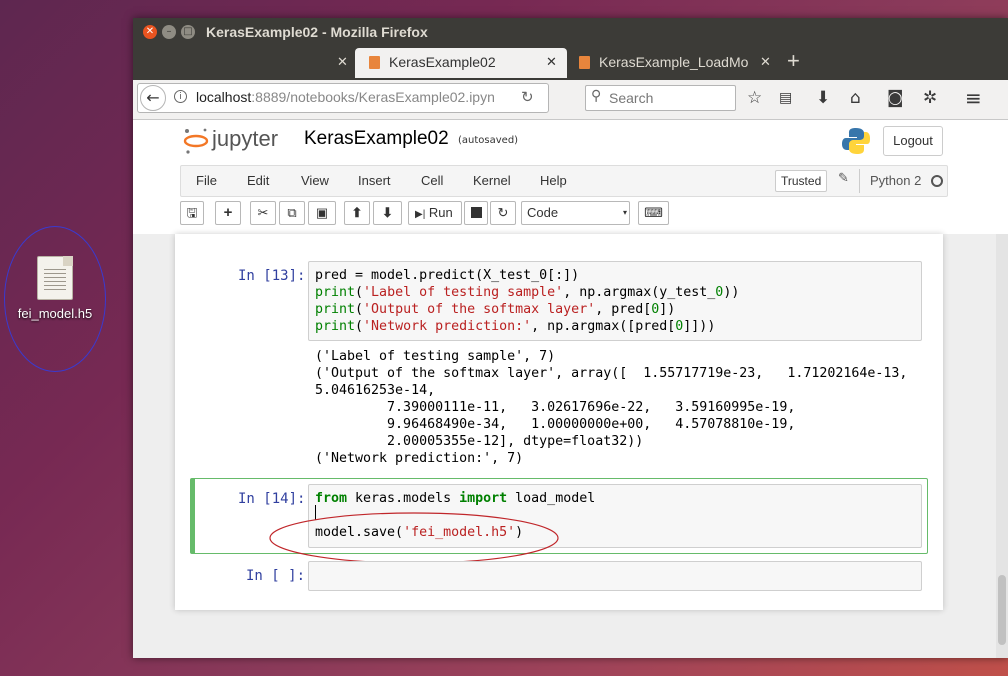 Image resolution: width=1008 pixels, height=676 pixels. I want to click on kernel-name: Python 2, so click(896, 180).